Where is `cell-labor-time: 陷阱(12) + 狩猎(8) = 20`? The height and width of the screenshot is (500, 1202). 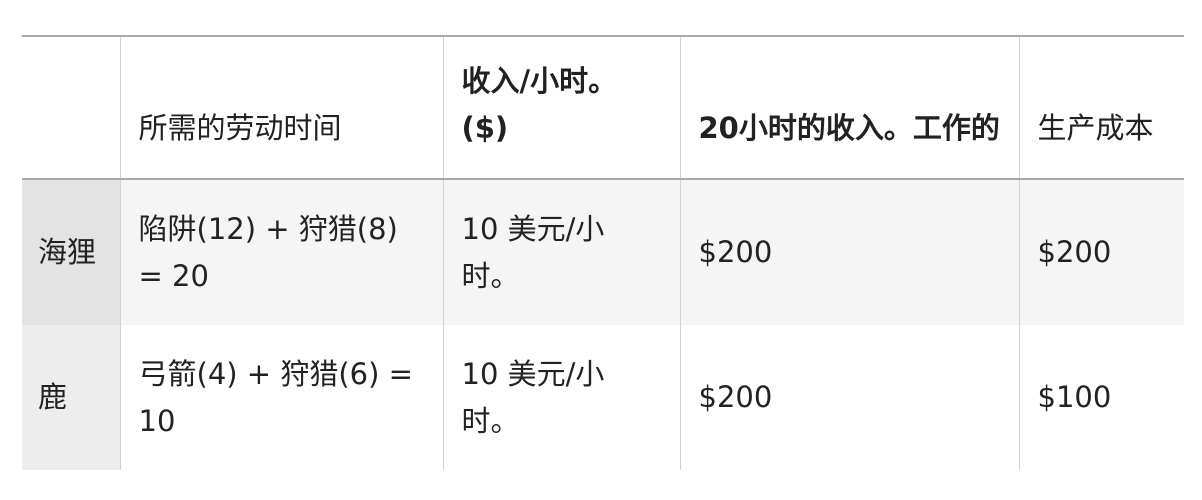 cell-labor-time: 陷阱(12) + 狩猎(8) = 20 is located at coordinates (281, 252).